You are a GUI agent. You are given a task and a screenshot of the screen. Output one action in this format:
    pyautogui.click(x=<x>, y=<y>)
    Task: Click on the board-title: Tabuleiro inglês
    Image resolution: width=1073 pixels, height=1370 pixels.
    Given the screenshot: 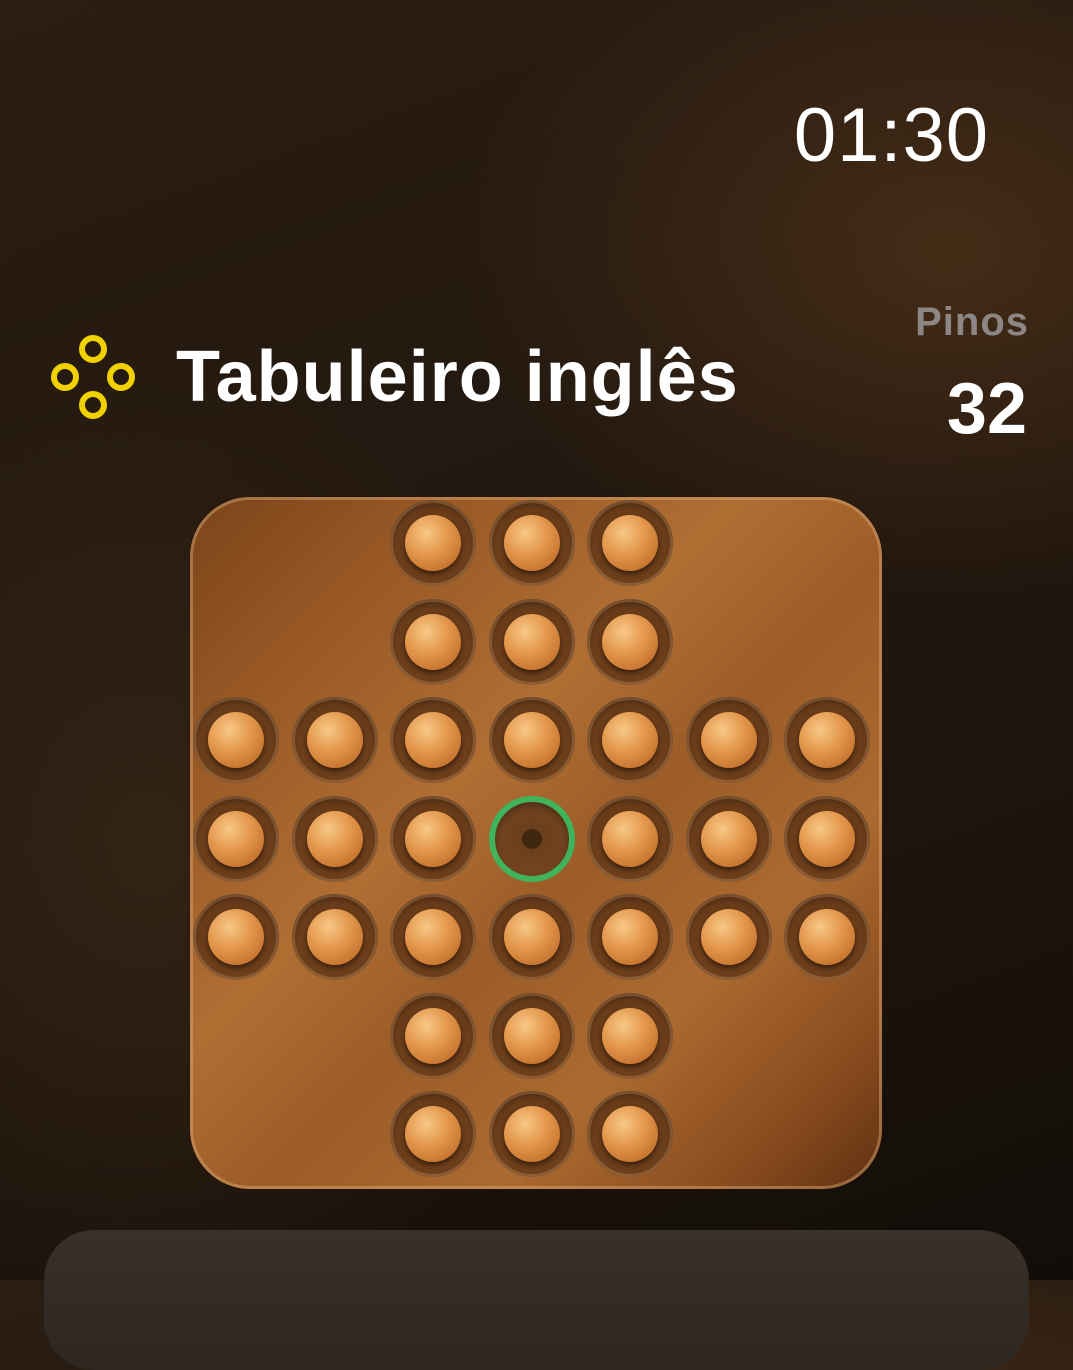 What is the action you would take?
    pyautogui.click(x=457, y=377)
    